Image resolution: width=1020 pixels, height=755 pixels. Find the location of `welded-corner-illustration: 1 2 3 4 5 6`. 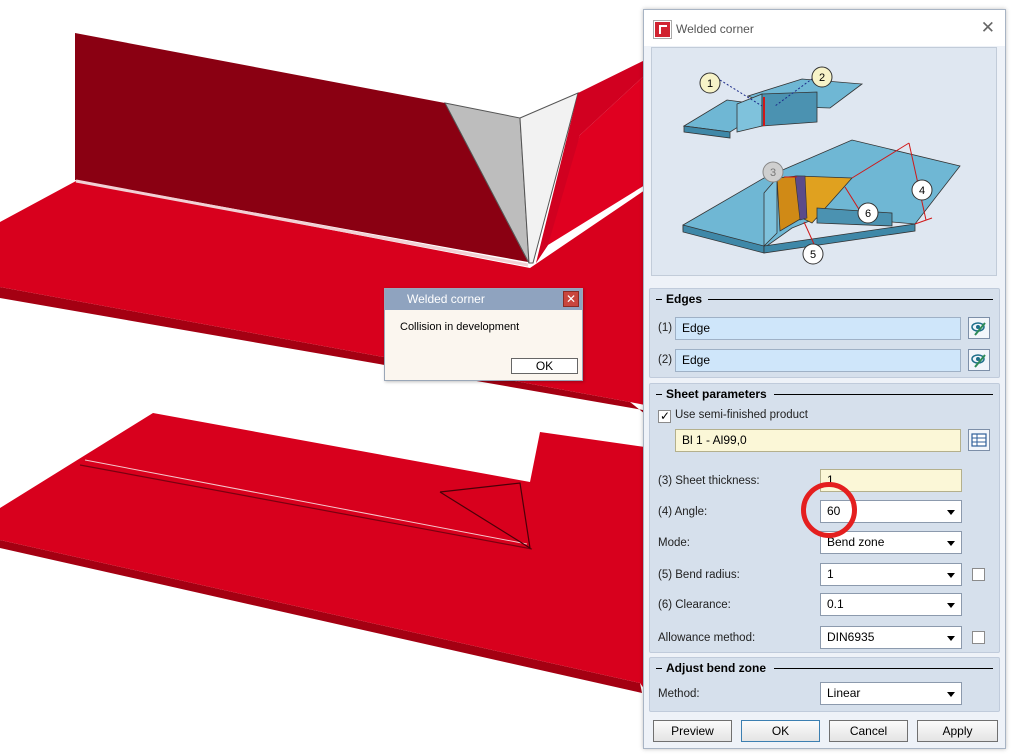

welded-corner-illustration: 1 2 3 4 5 6 is located at coordinates (824, 161).